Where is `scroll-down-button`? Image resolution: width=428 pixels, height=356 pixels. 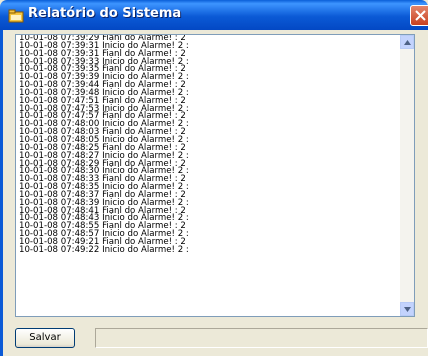
scroll-down-button is located at coordinates (407, 309).